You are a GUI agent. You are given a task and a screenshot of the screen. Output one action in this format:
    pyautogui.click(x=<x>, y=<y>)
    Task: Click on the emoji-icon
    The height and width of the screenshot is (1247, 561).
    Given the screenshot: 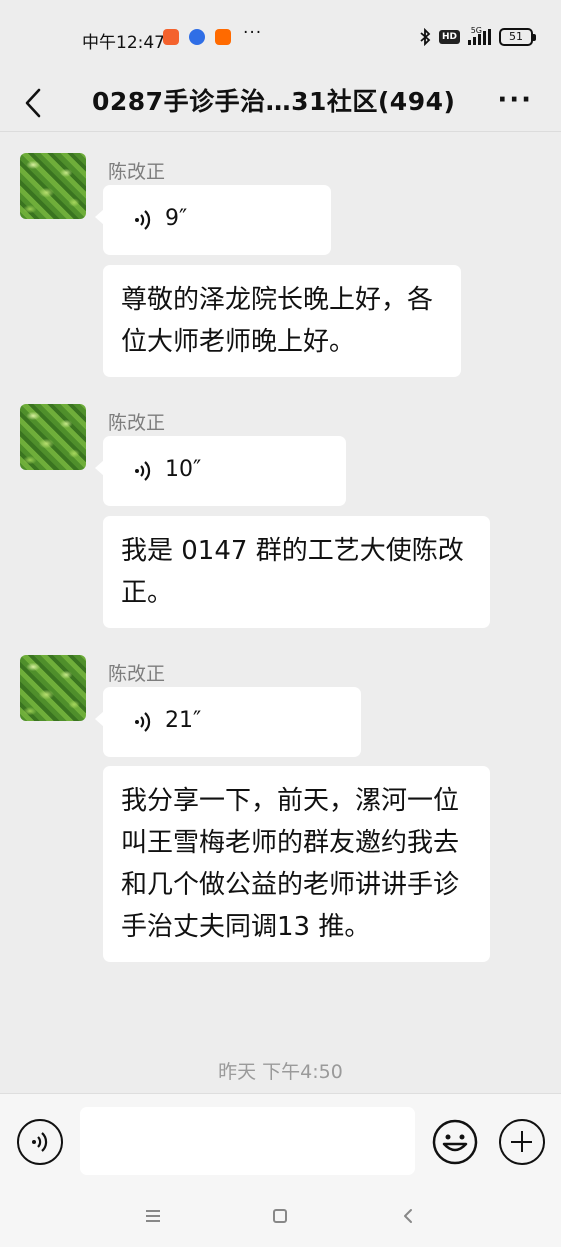 What is the action you would take?
    pyautogui.click(x=455, y=1142)
    